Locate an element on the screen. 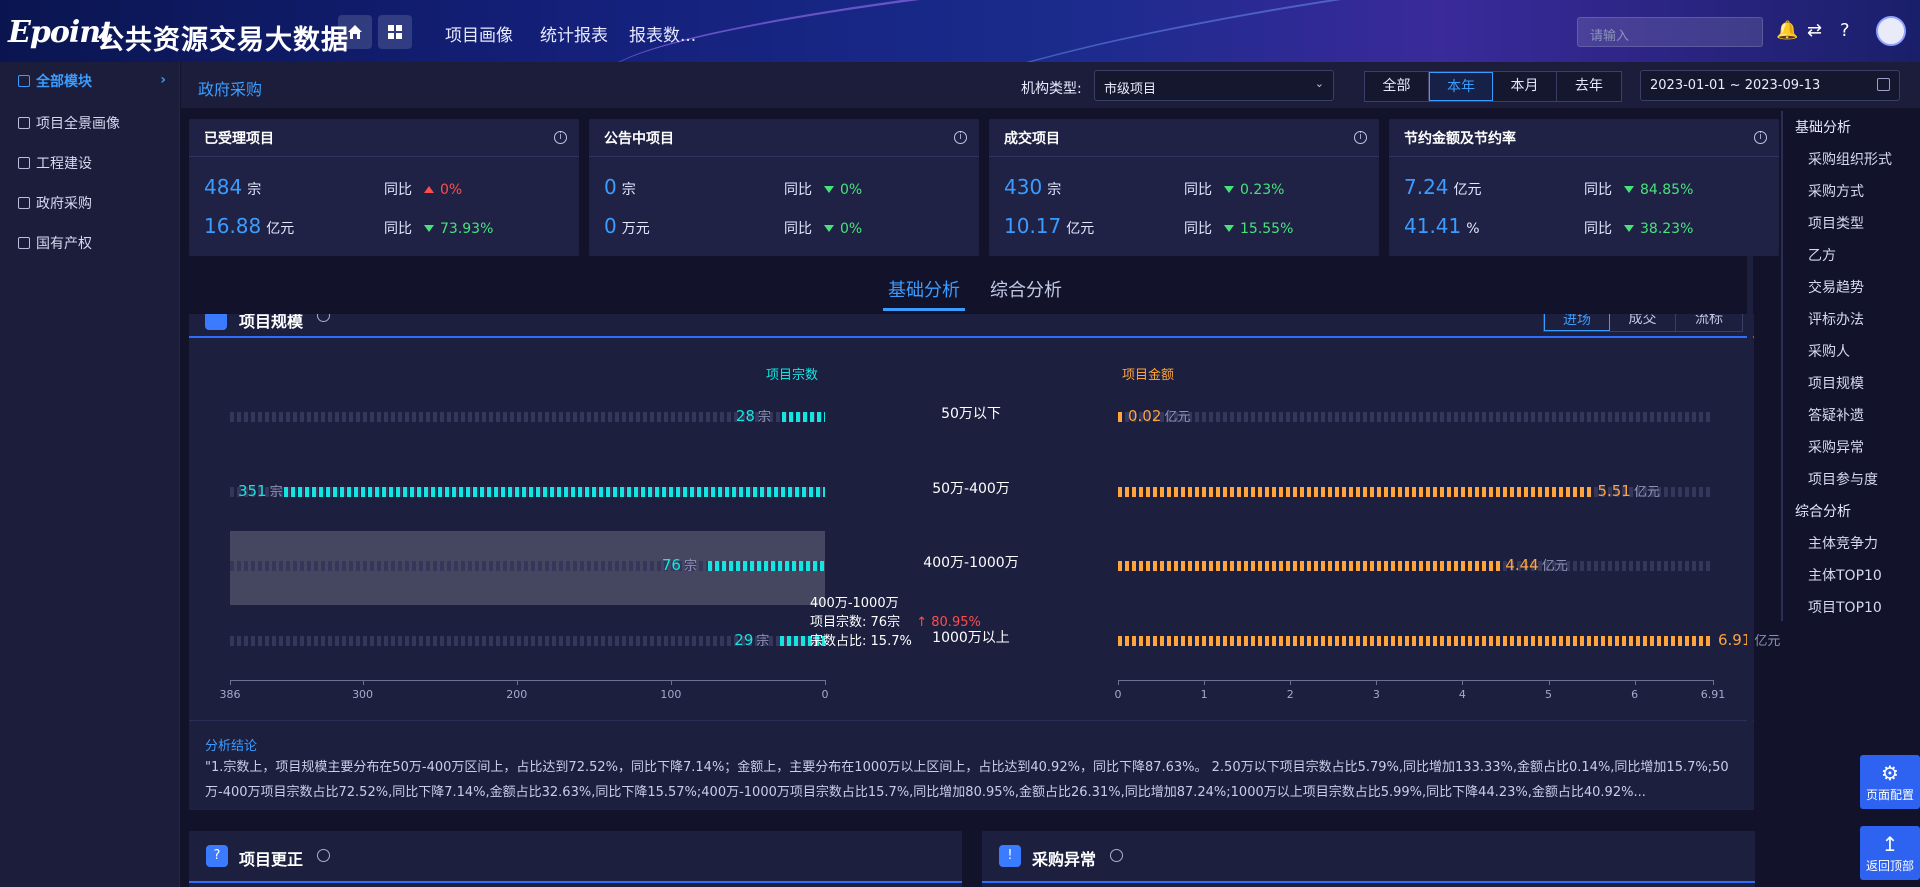  right-nav-item: 答疑补遗 is located at coordinates (1836, 415).